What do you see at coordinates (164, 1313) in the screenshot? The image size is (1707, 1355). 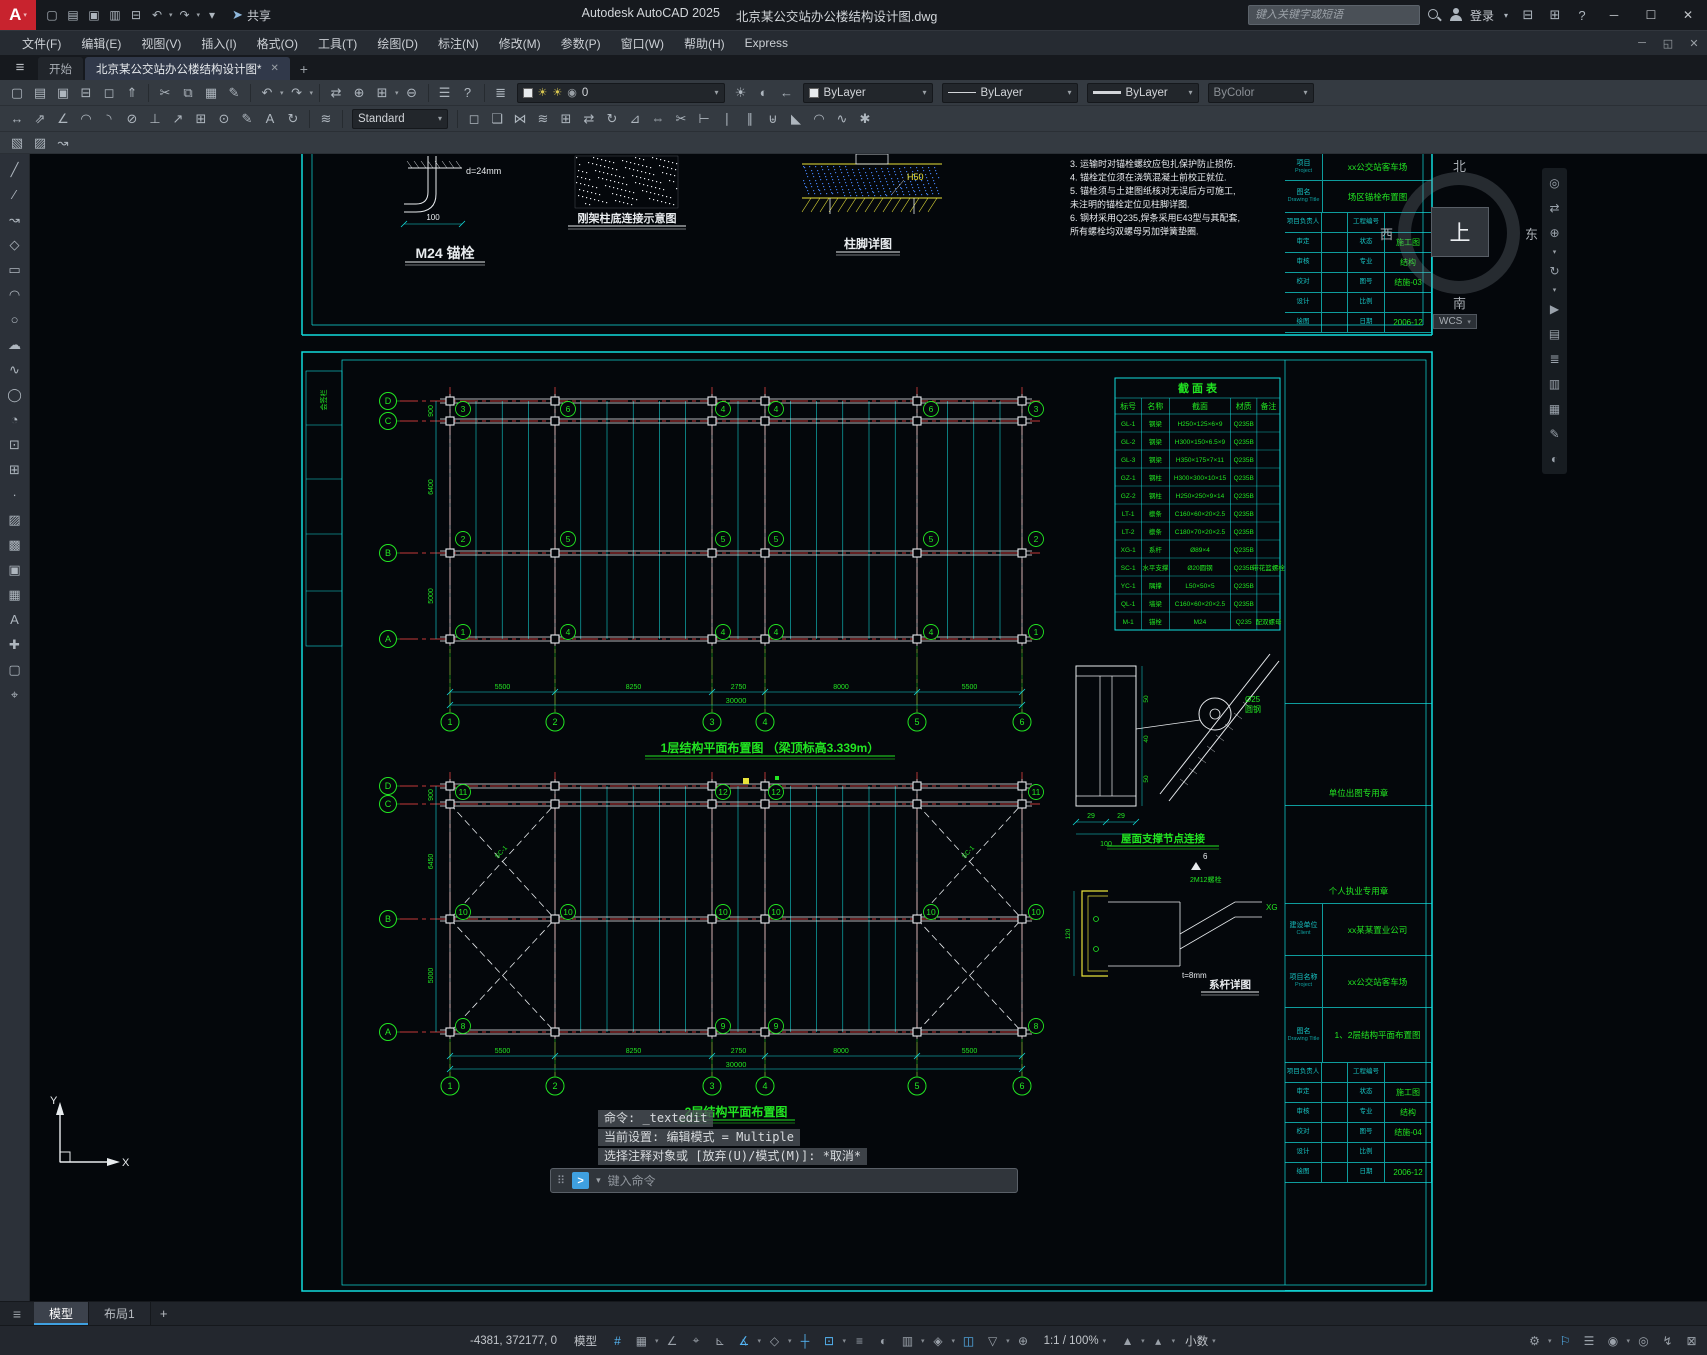 I see `add-layout-button: +` at bounding box center [164, 1313].